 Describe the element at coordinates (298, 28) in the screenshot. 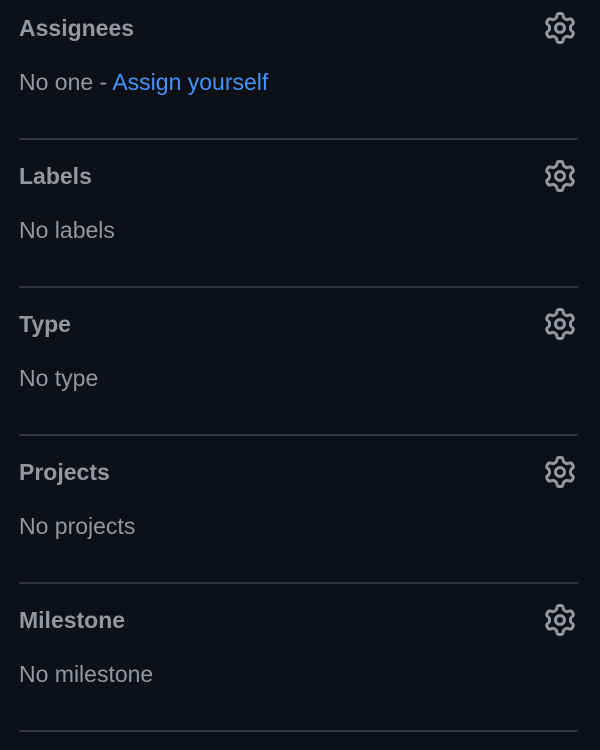

I see `assignees-header: Assignees` at that location.